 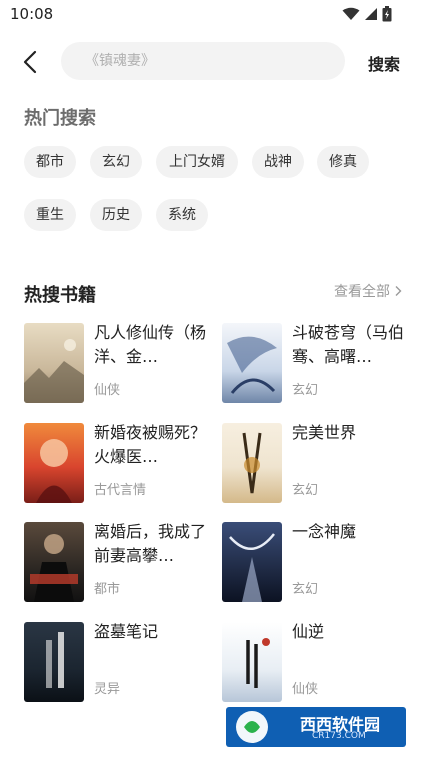 What do you see at coordinates (317, 464) in the screenshot?
I see `book-item: 完美世界 玄幻` at bounding box center [317, 464].